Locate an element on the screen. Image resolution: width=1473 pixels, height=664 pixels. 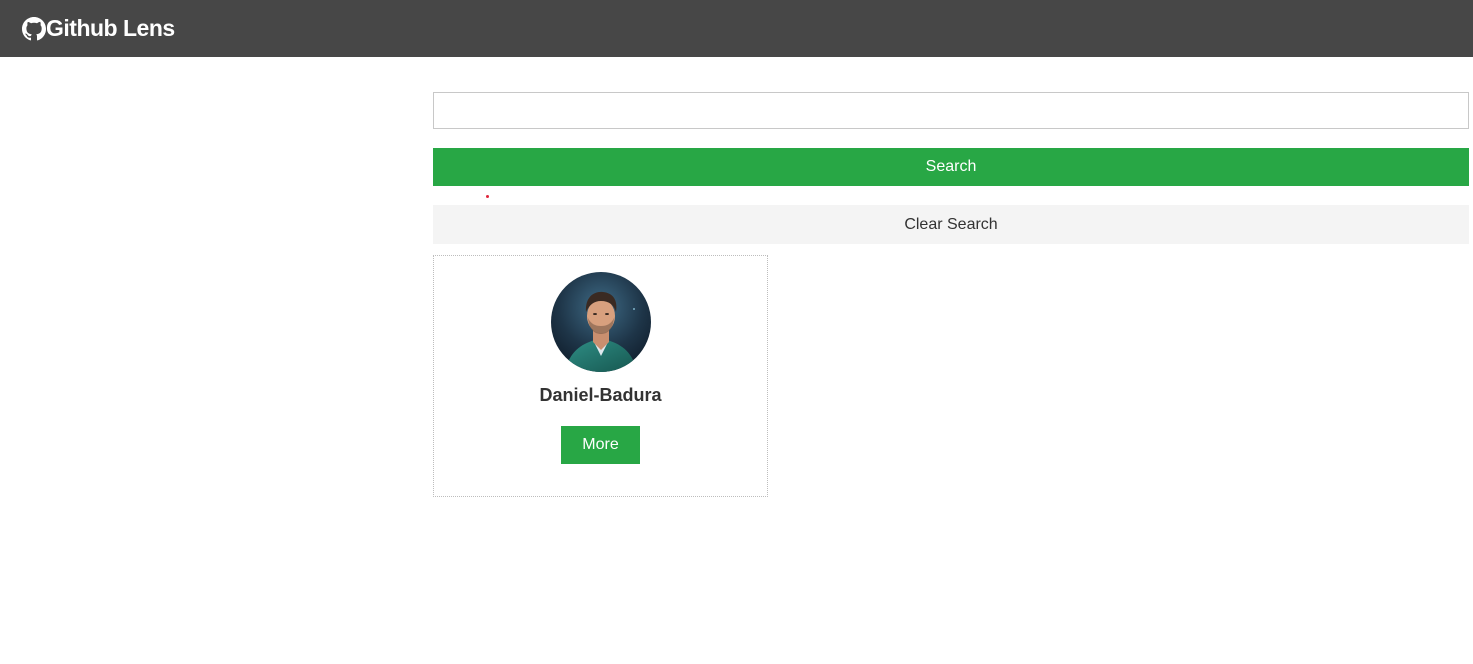
clear-search-button: Clear Search is located at coordinates (951, 224).